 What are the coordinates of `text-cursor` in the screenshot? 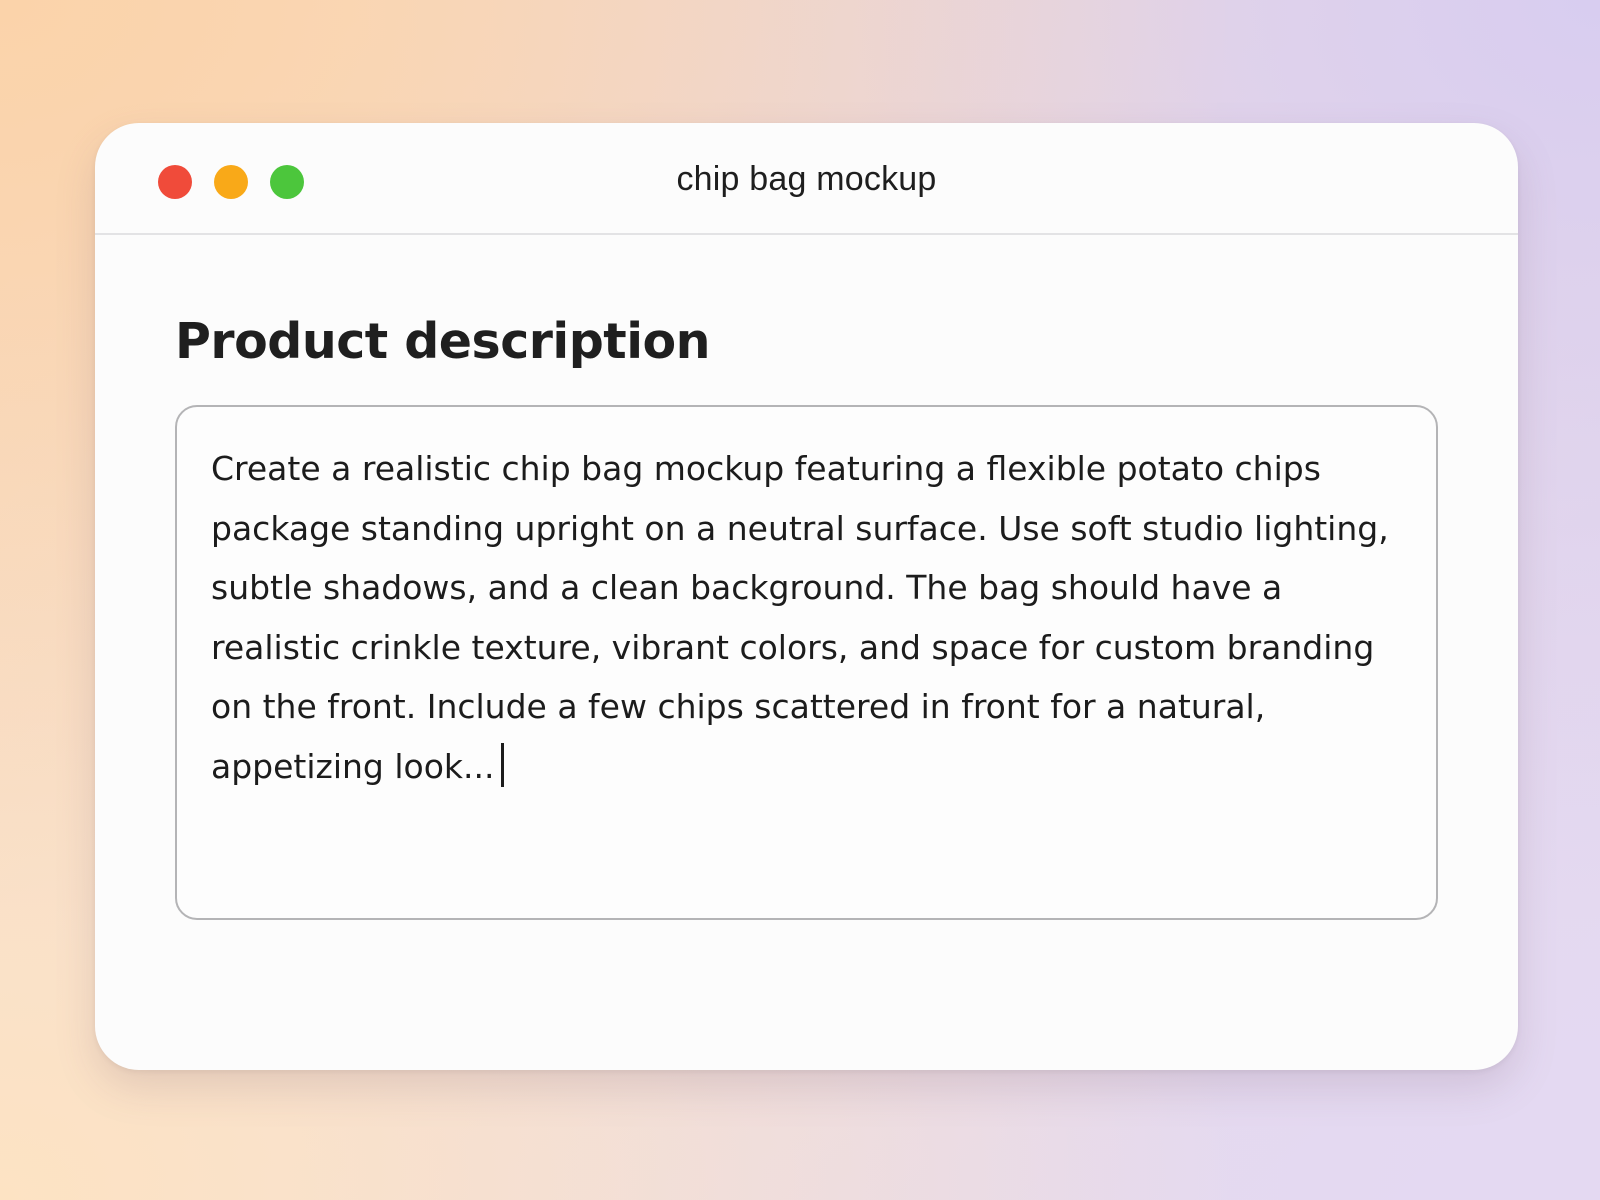 It's located at (502, 764).